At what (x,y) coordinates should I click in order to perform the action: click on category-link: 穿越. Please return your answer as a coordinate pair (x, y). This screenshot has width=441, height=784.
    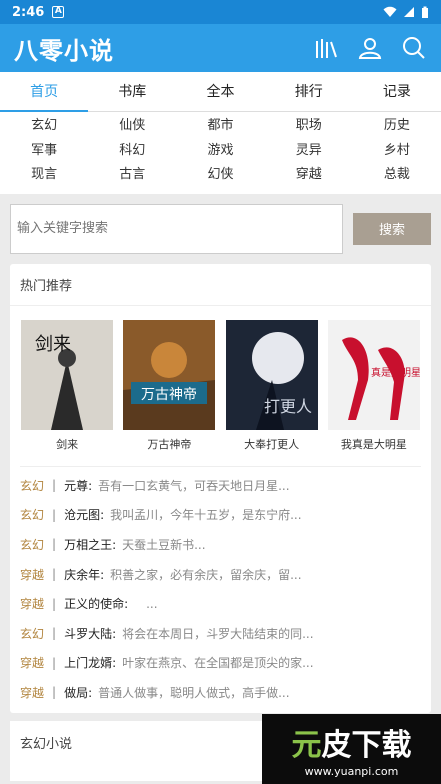
    Looking at the image, I should click on (309, 175).